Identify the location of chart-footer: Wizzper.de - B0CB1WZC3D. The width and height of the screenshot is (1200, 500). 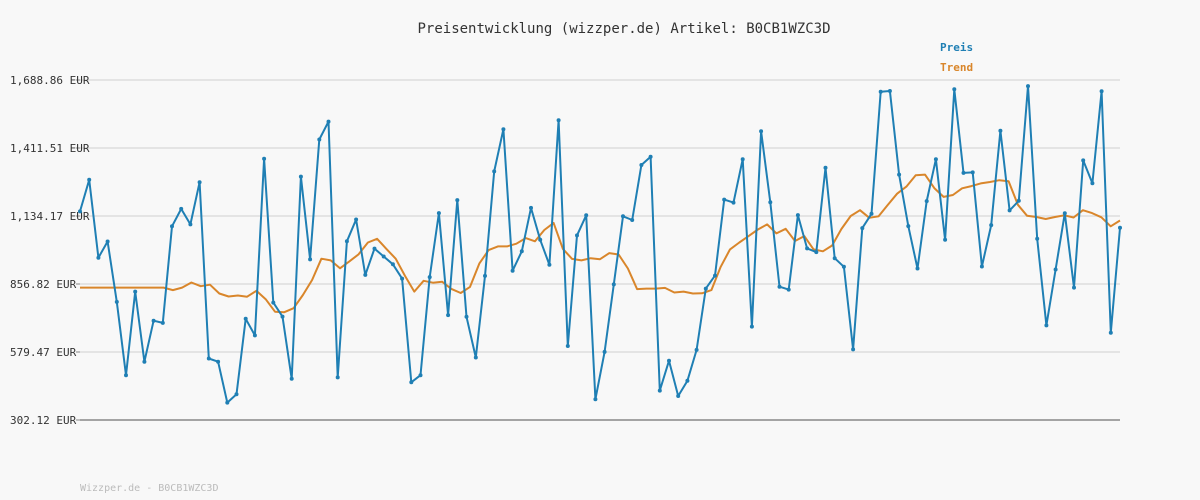
(149, 488).